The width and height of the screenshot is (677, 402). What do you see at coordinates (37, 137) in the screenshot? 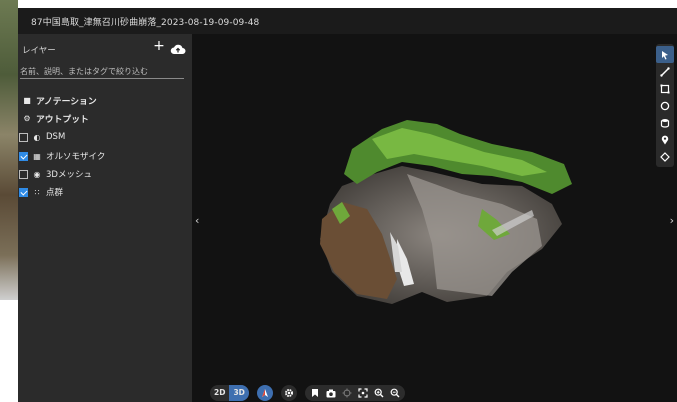
I see `dsm-icon: ◐` at bounding box center [37, 137].